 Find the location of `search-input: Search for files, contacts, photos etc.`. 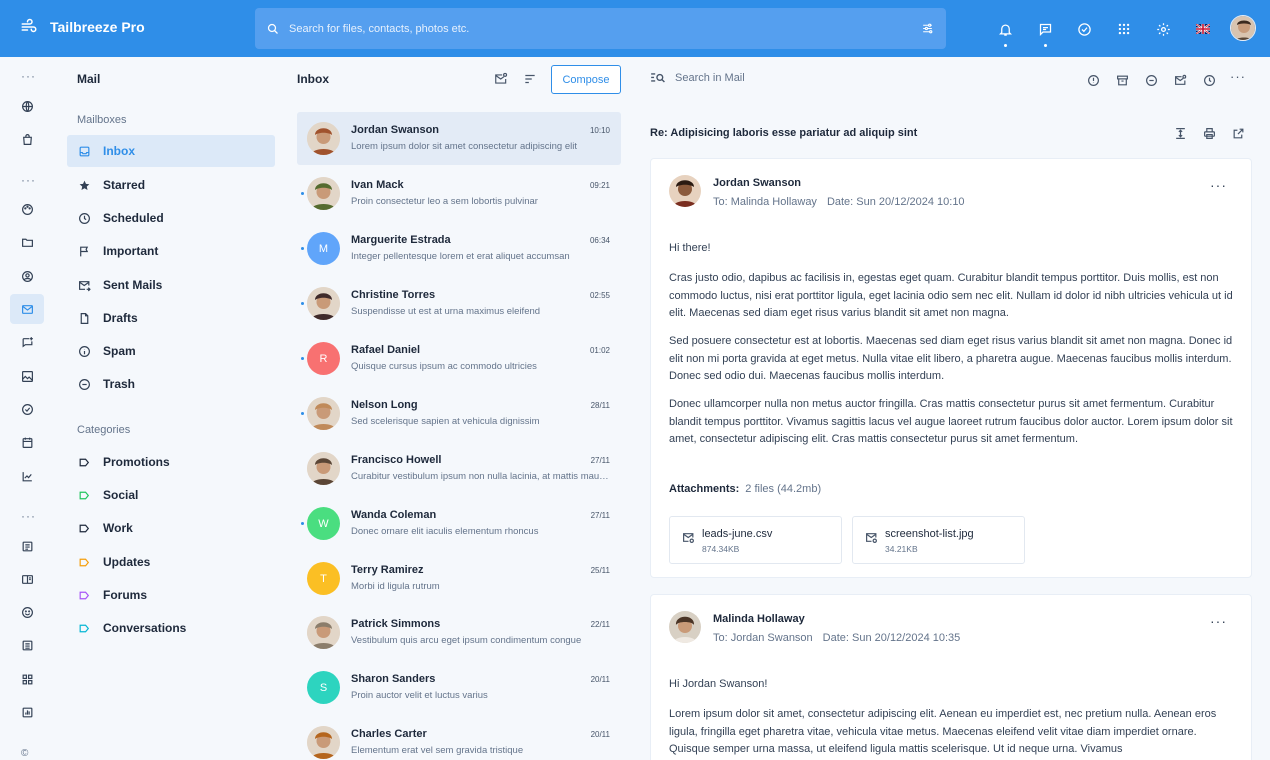

search-input: Search for files, contacts, photos etc. is located at coordinates (605, 29).